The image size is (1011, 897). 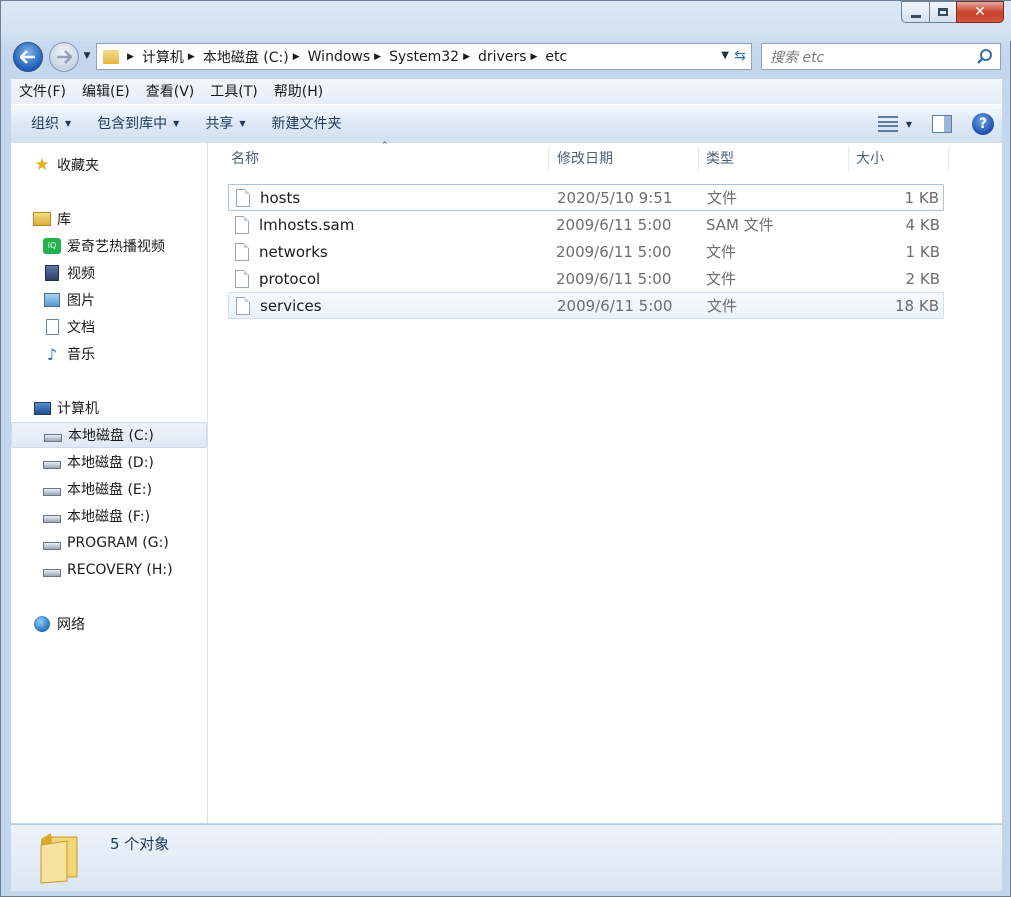 I want to click on column-header-modified: 修改日期, so click(x=585, y=159).